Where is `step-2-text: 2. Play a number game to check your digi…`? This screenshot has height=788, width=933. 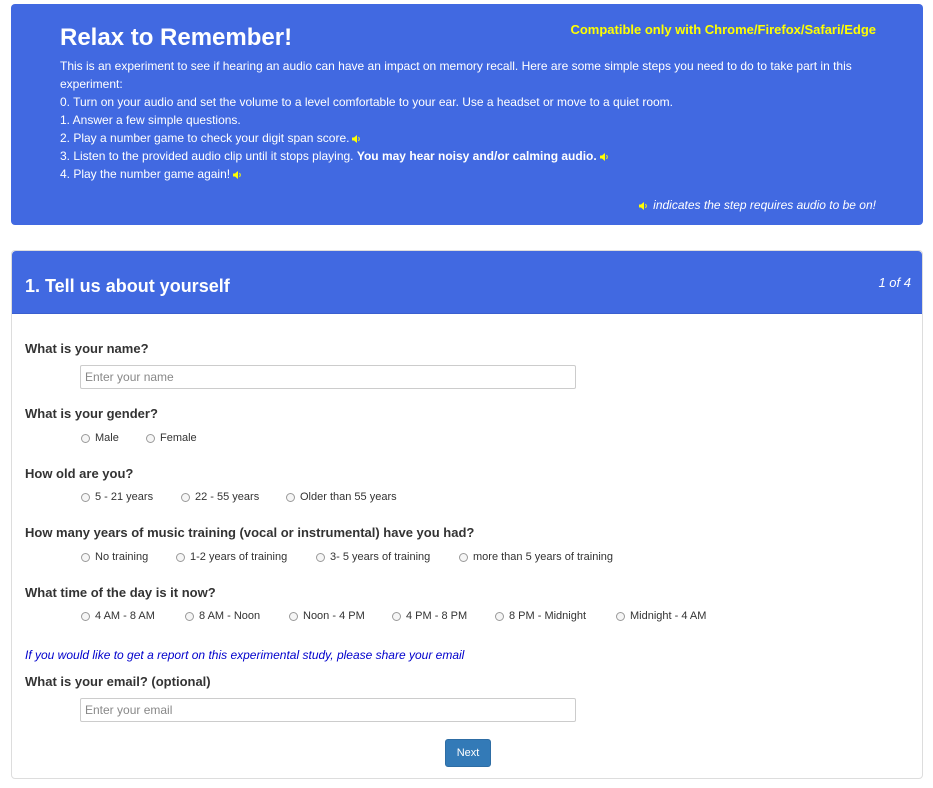 step-2-text: 2. Play a number game to check your digi… is located at coordinates (205, 138).